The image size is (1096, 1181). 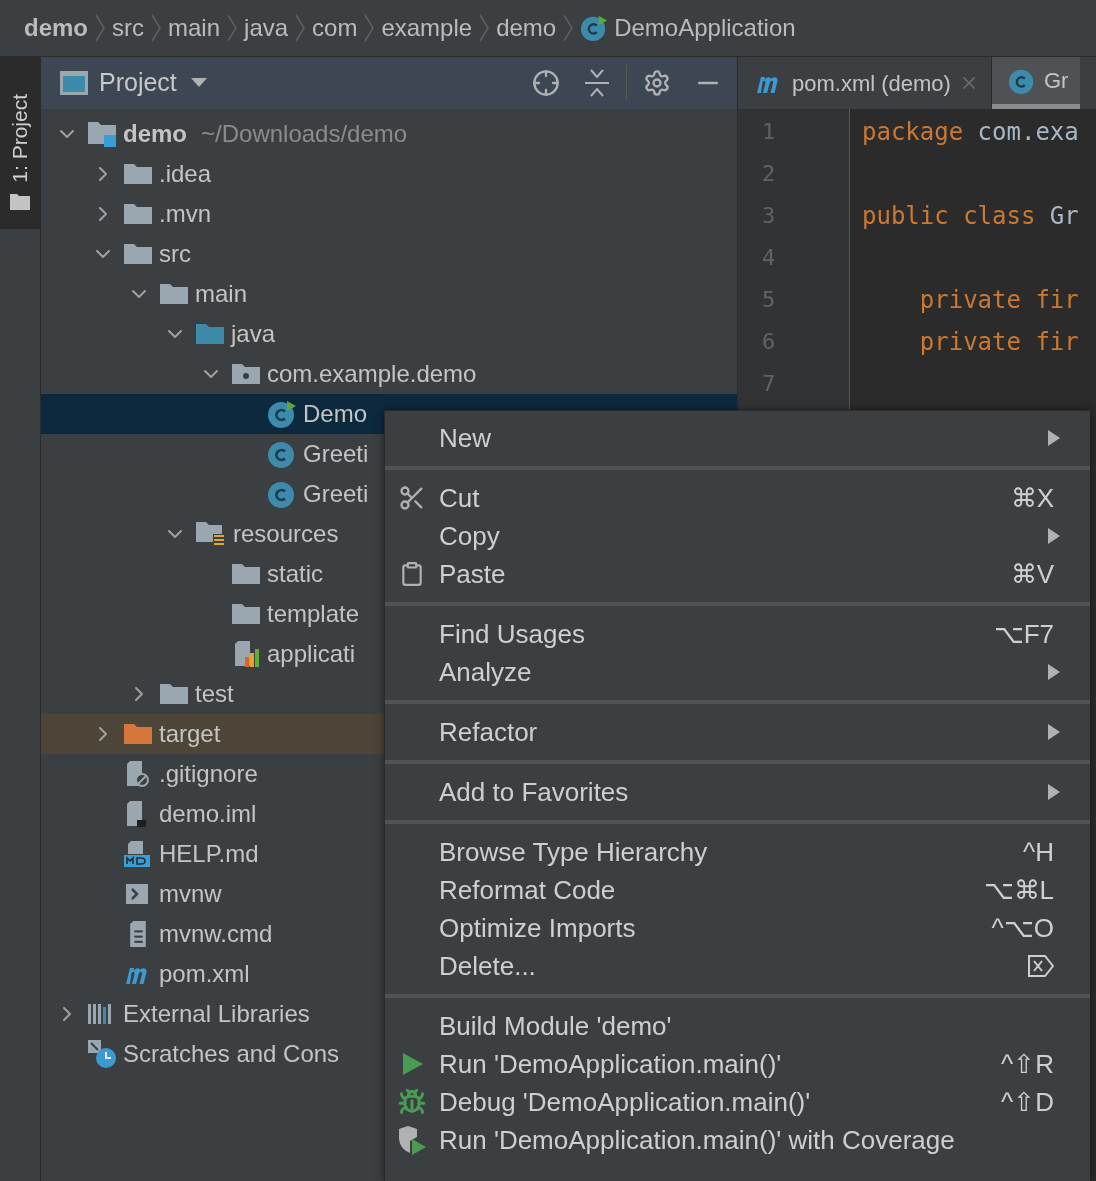 I want to click on shortcut-text: ⌘X, so click(x=1032, y=498).